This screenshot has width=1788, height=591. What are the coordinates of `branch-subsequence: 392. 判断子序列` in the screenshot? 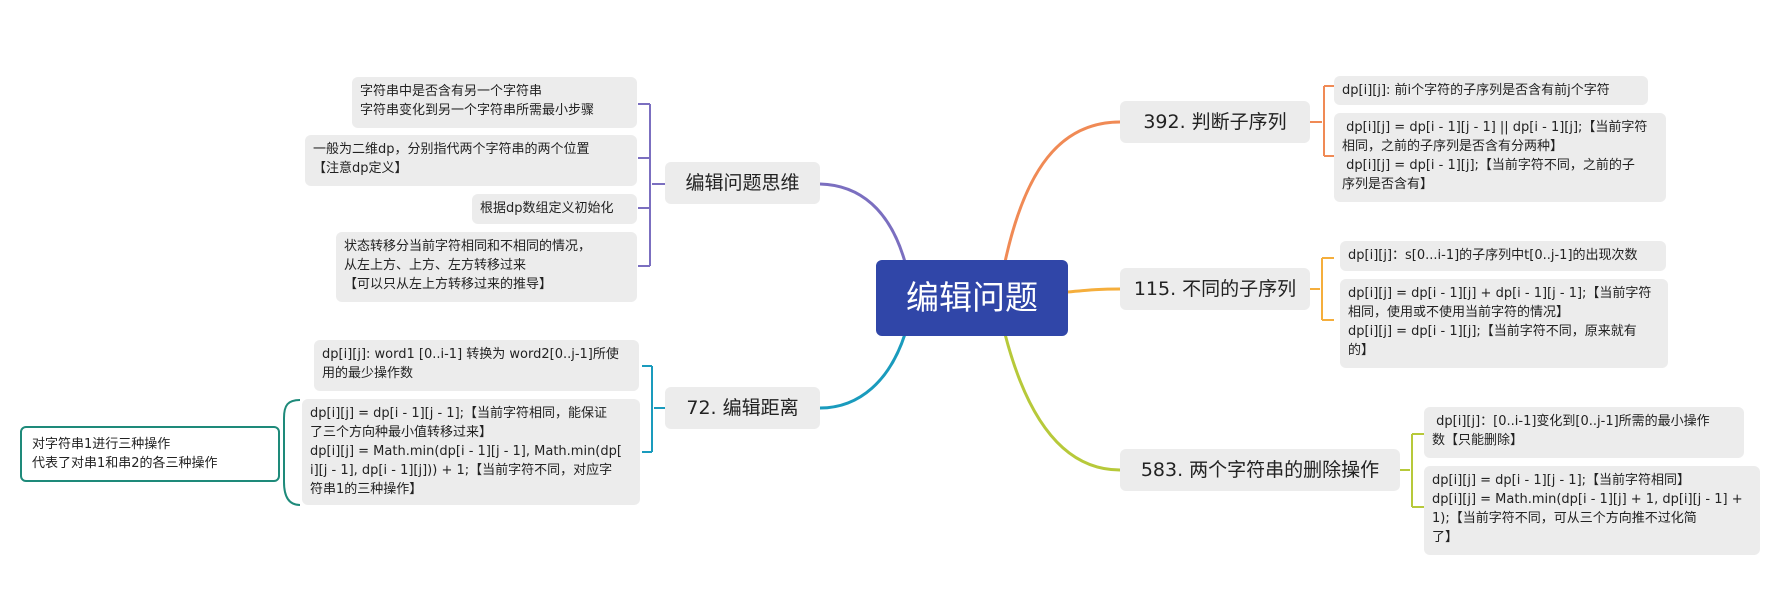 It's located at (1215, 122).